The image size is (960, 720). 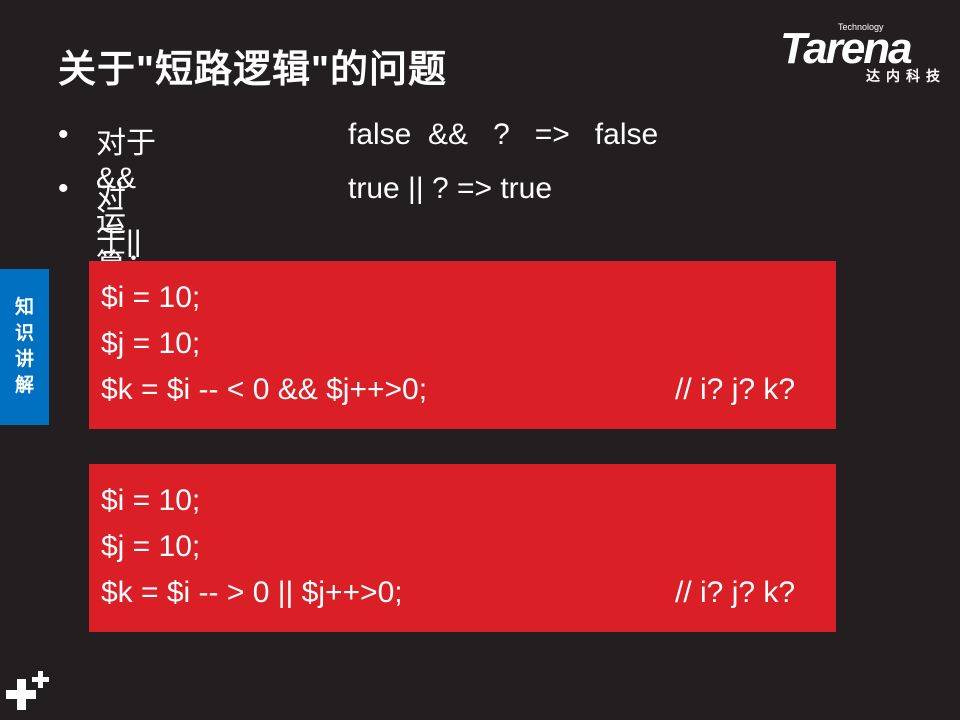 What do you see at coordinates (27, 690) in the screenshot?
I see `plus-decoration-icon` at bounding box center [27, 690].